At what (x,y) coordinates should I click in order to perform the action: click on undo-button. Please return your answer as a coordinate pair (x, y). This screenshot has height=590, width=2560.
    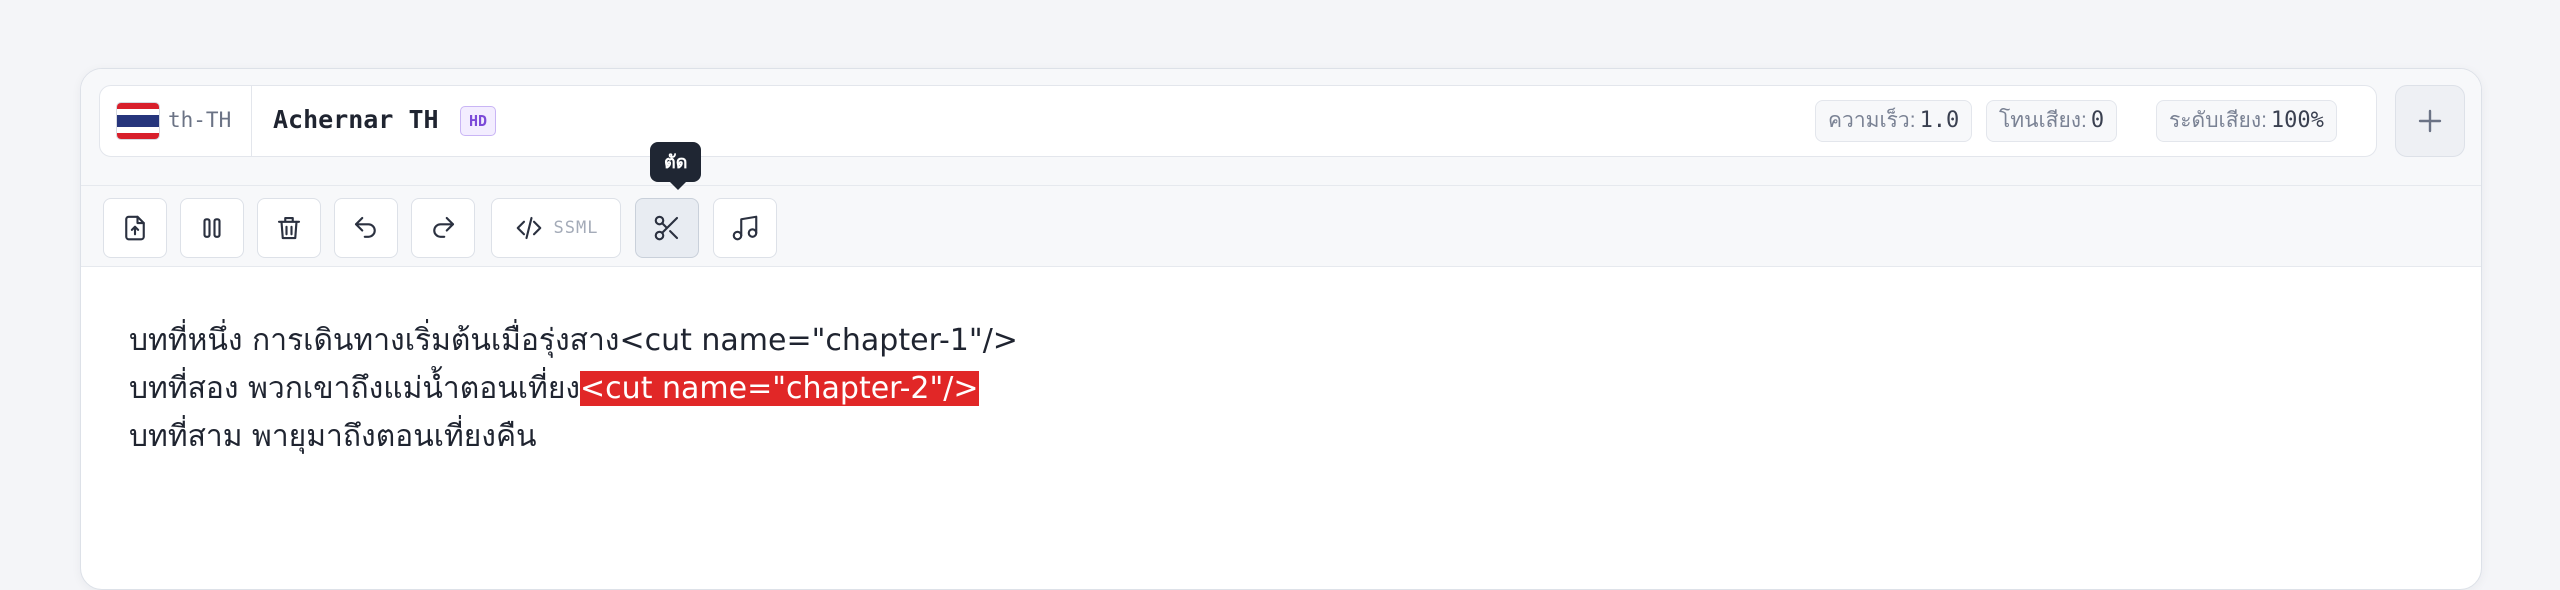
    Looking at the image, I should click on (366, 228).